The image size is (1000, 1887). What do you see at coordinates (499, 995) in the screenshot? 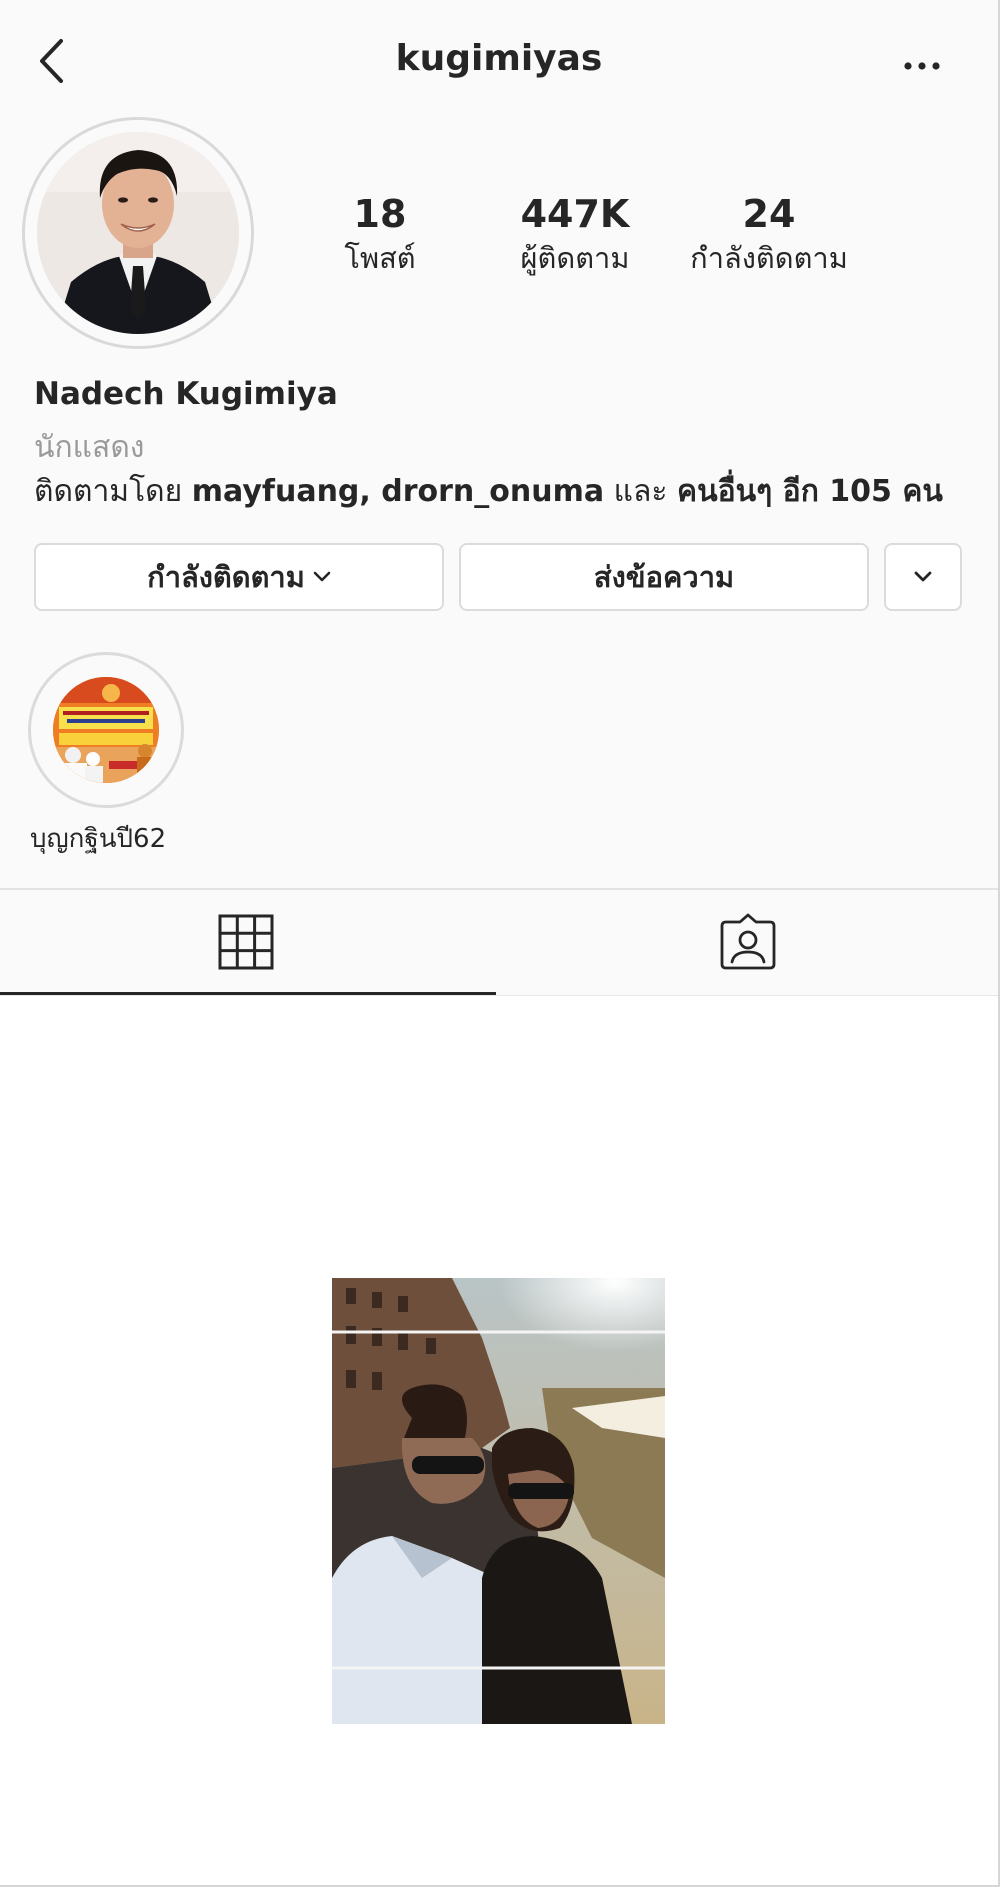
I see `tabs-bottom-border` at bounding box center [499, 995].